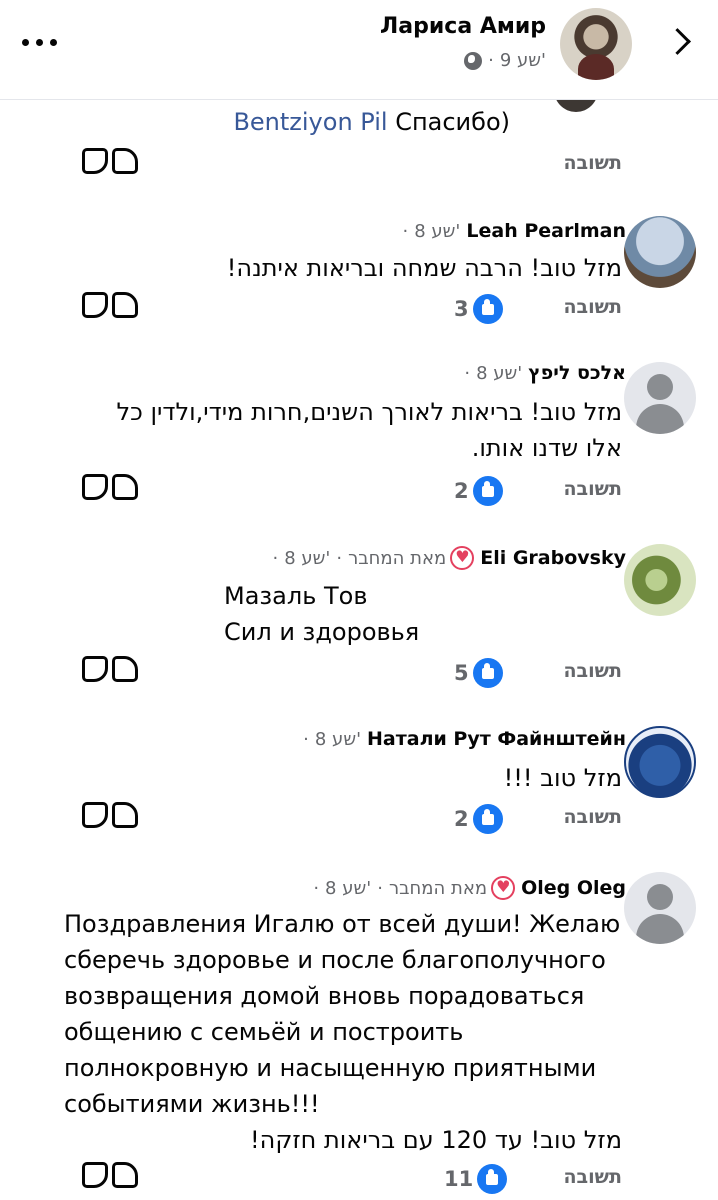 The width and height of the screenshot is (718, 1200). I want to click on post-meta: · 9 שע', so click(505, 60).